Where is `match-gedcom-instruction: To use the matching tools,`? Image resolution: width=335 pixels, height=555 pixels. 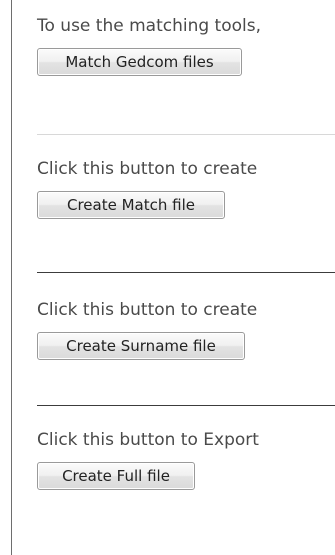
match-gedcom-instruction: To use the matching tools, is located at coordinates (149, 26).